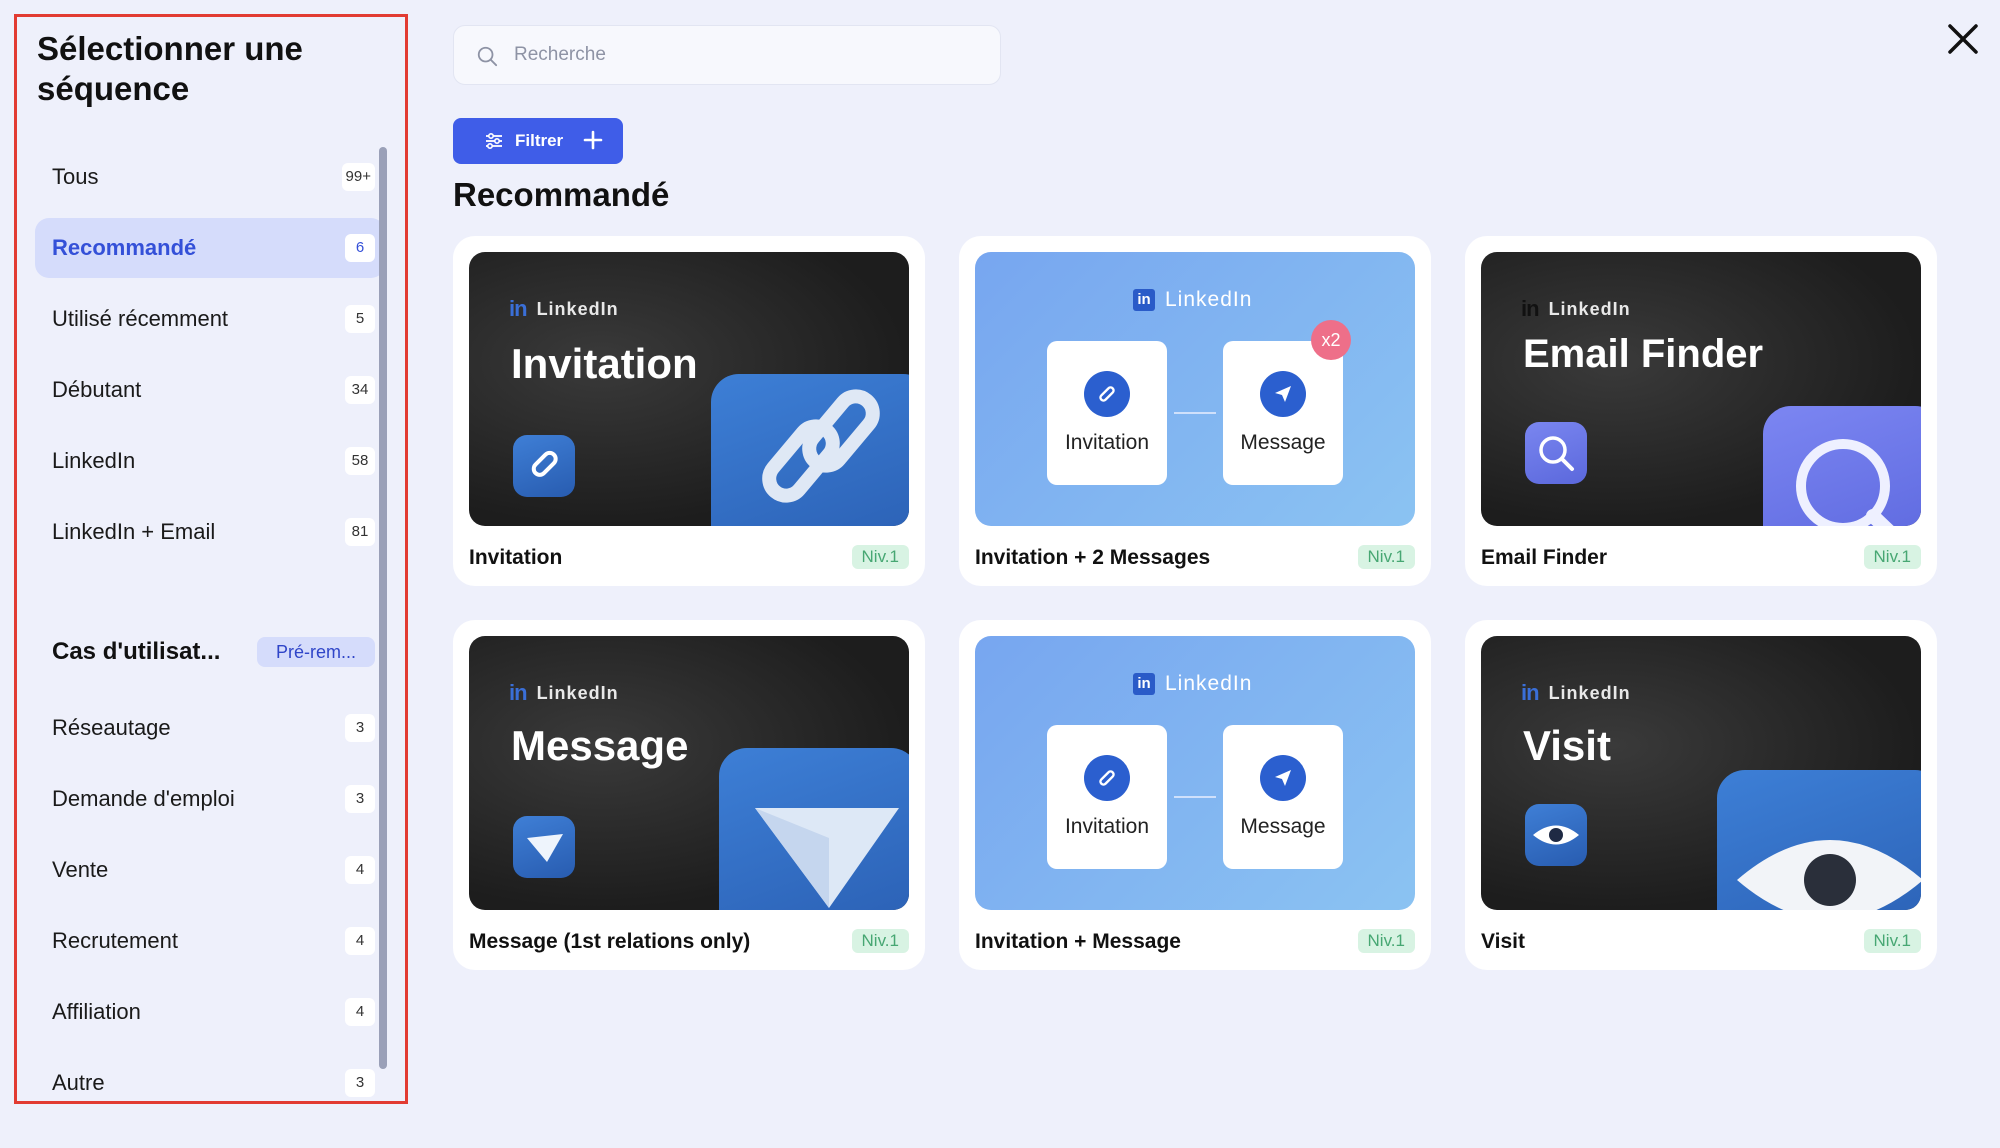  What do you see at coordinates (1556, 835) in the screenshot?
I see `eye-icon` at bounding box center [1556, 835].